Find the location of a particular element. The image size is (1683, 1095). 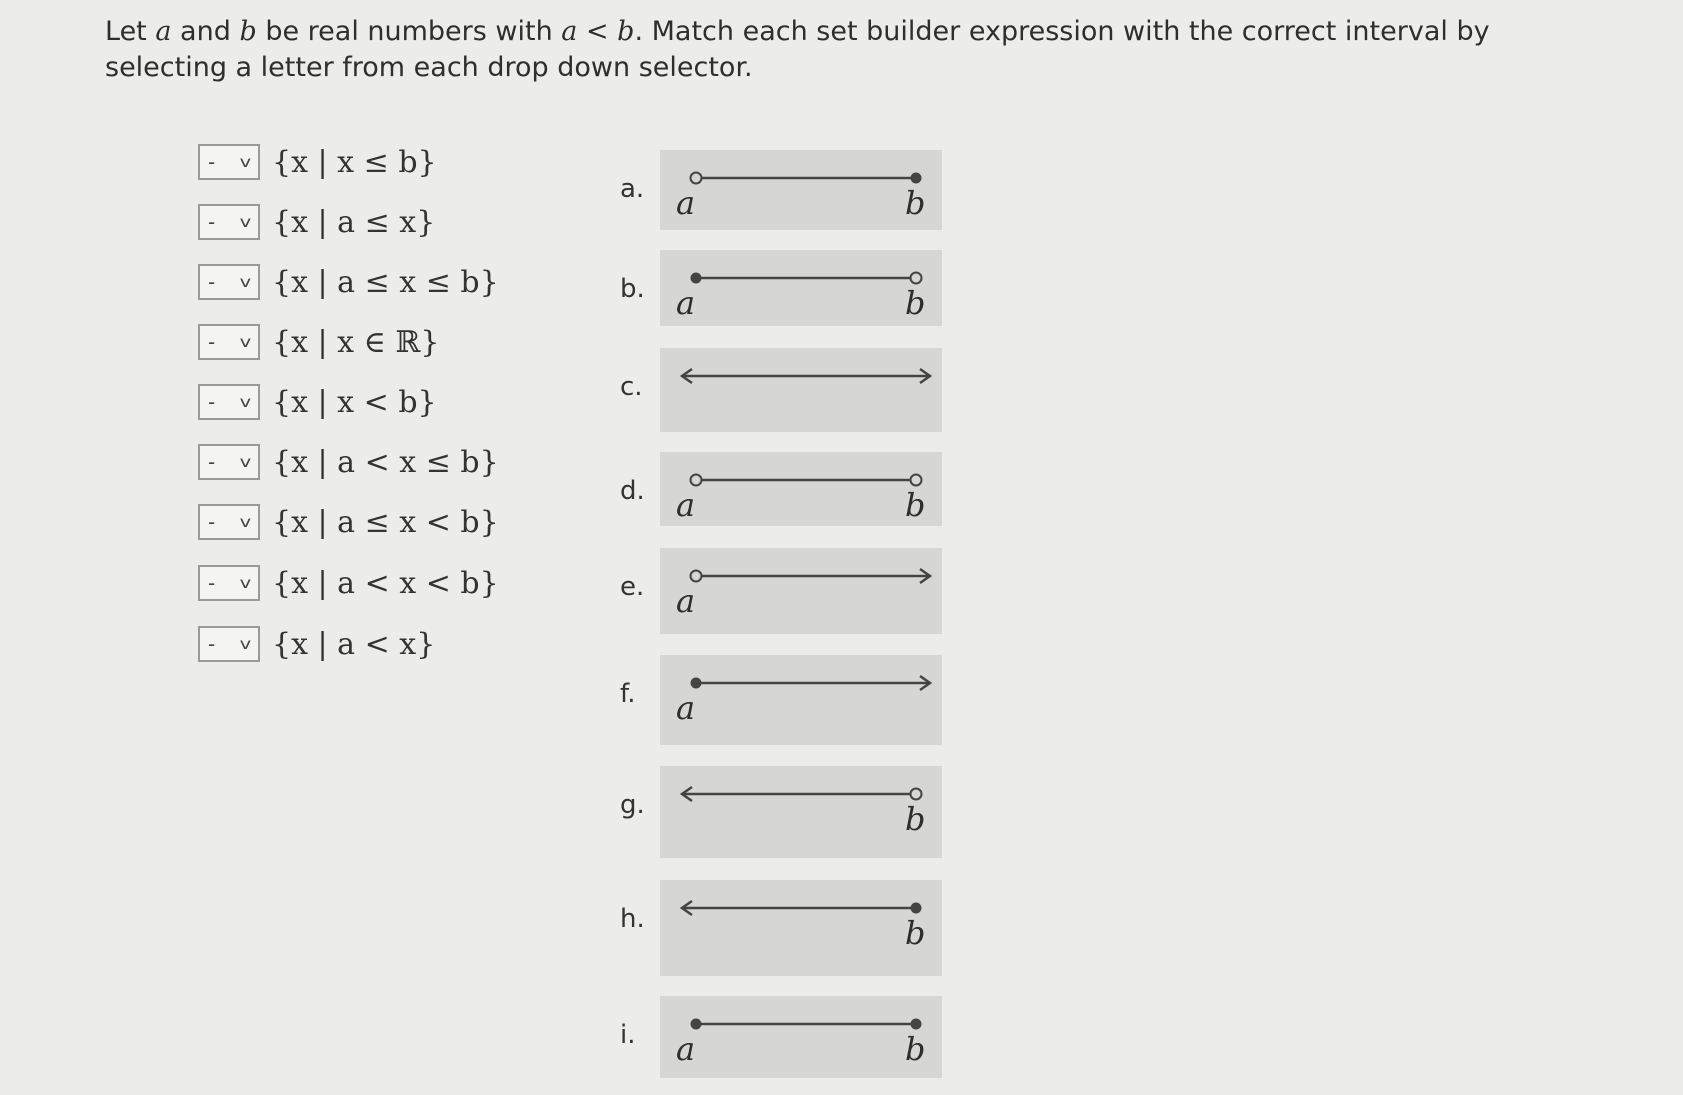

number-line-panel is located at coordinates (801, 390).